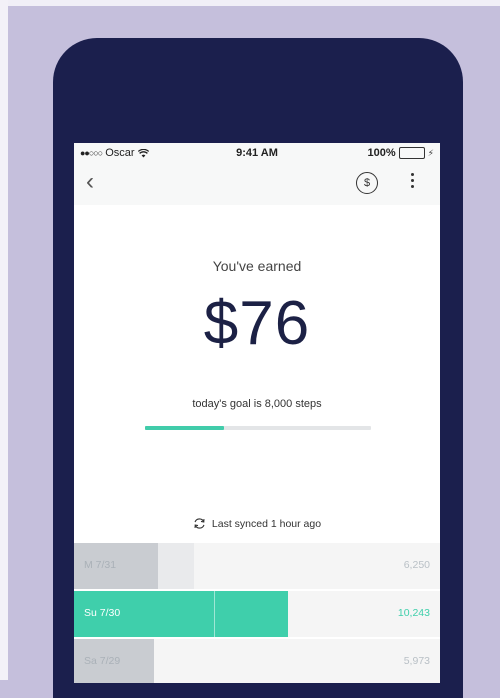  I want to click on sync-status: Last synced 1 hour ago, so click(257, 523).